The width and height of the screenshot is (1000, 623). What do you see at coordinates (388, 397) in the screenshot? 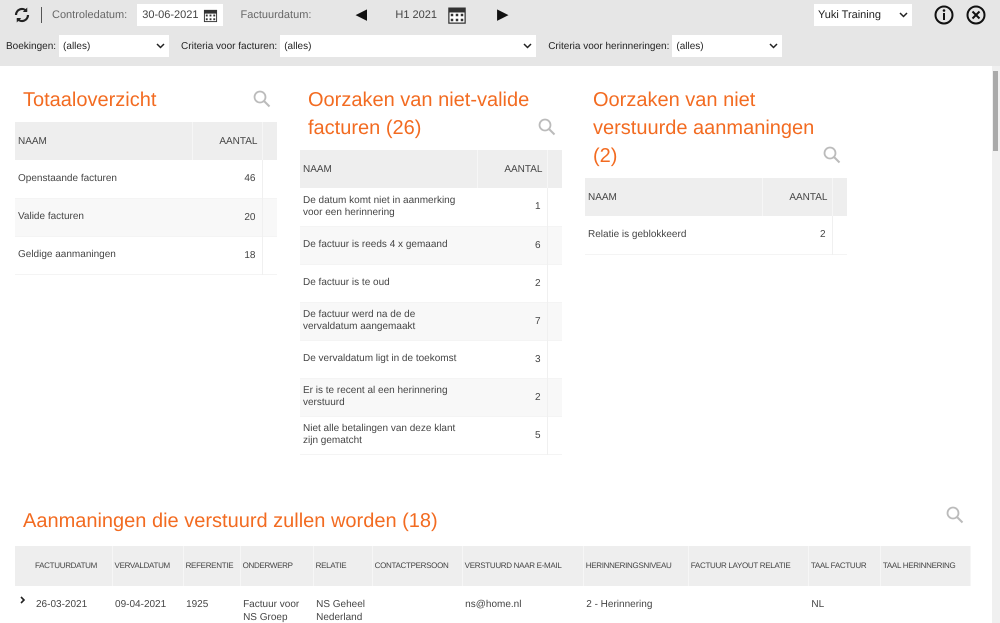
I see `table-cell: Er is te recent al een herinnering verstuurd` at bounding box center [388, 397].